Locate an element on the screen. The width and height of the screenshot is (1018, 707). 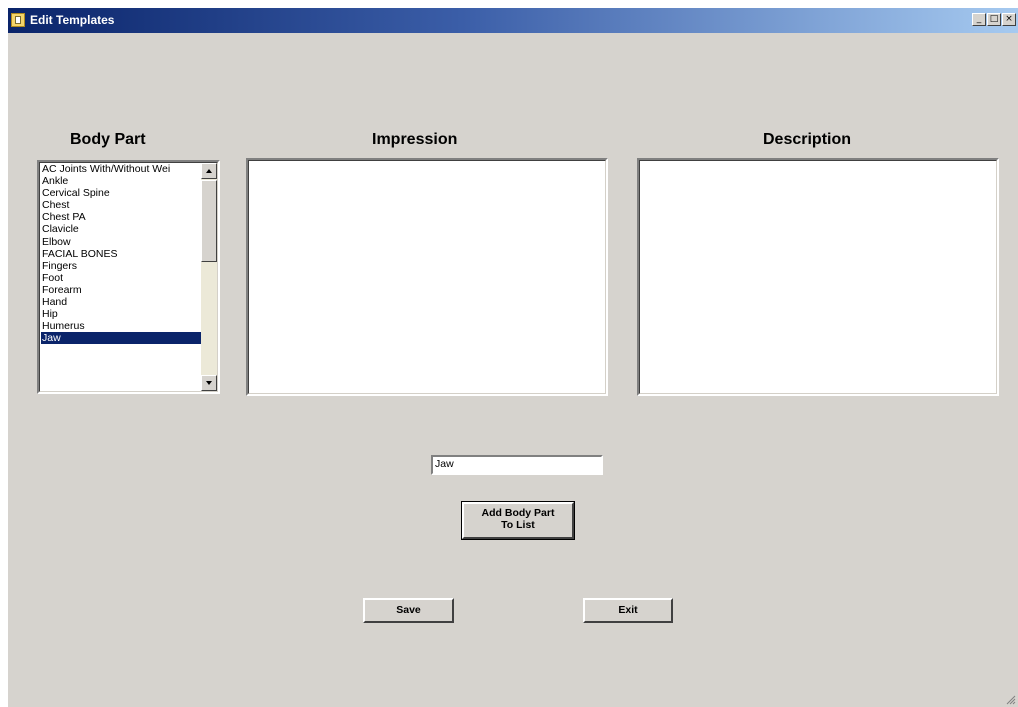
list-item: Chest PA is located at coordinates (121, 217).